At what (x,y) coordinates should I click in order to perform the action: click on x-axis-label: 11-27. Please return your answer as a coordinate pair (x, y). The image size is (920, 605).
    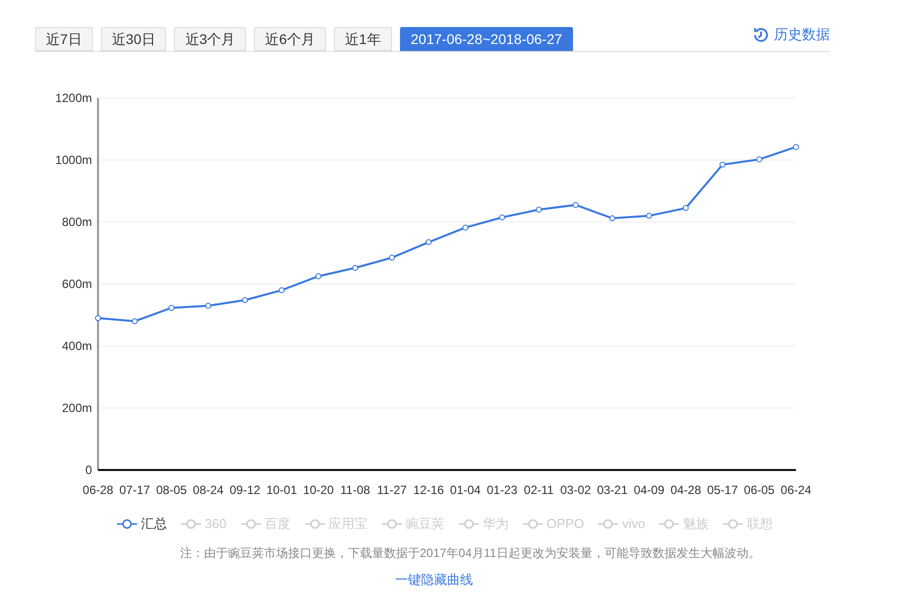
    Looking at the image, I should click on (392, 490).